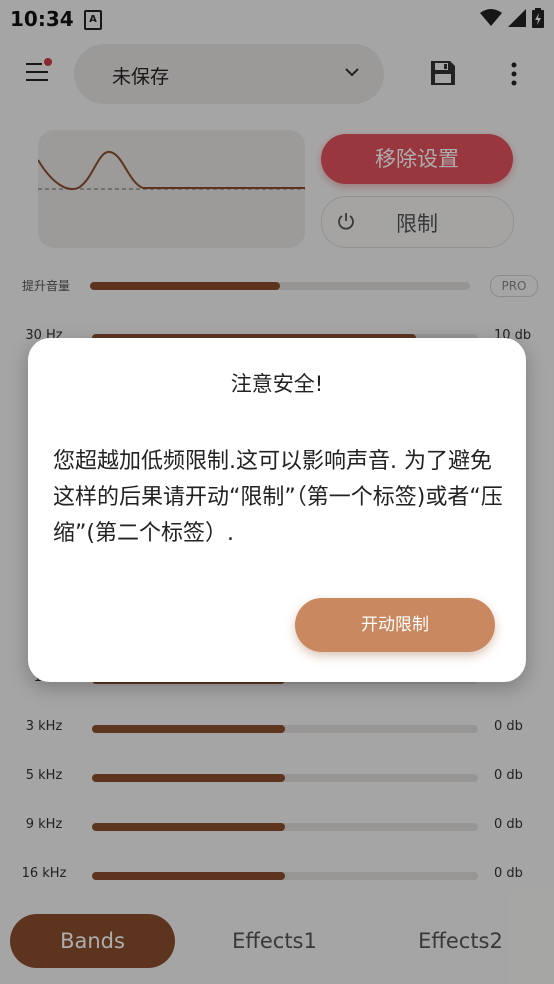 This screenshot has width=554, height=984. Describe the element at coordinates (395, 625) in the screenshot. I see `enable-limit-button: 开动限制` at that location.